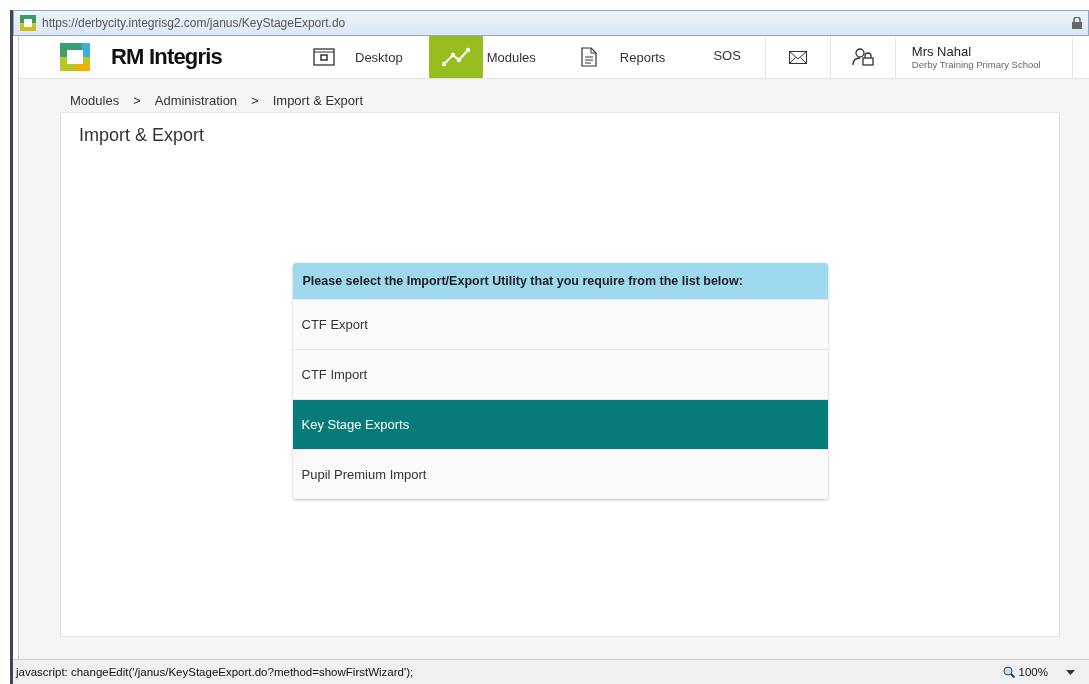  Describe the element at coordinates (363, 57) in the screenshot. I see `nav-tab: Desktop` at that location.